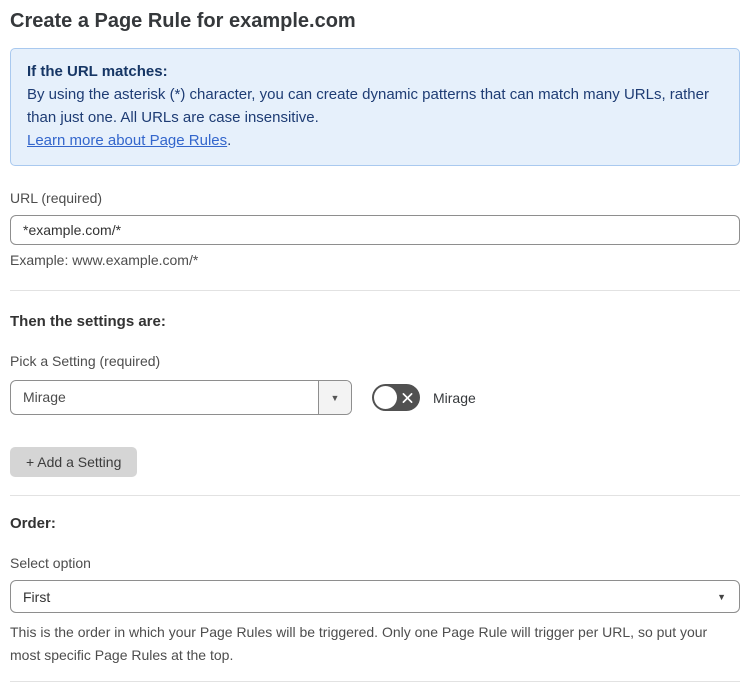 This screenshot has width=750, height=684. Describe the element at coordinates (127, 140) in the screenshot. I see `learn-more-link: Learn more about Page Rules` at that location.